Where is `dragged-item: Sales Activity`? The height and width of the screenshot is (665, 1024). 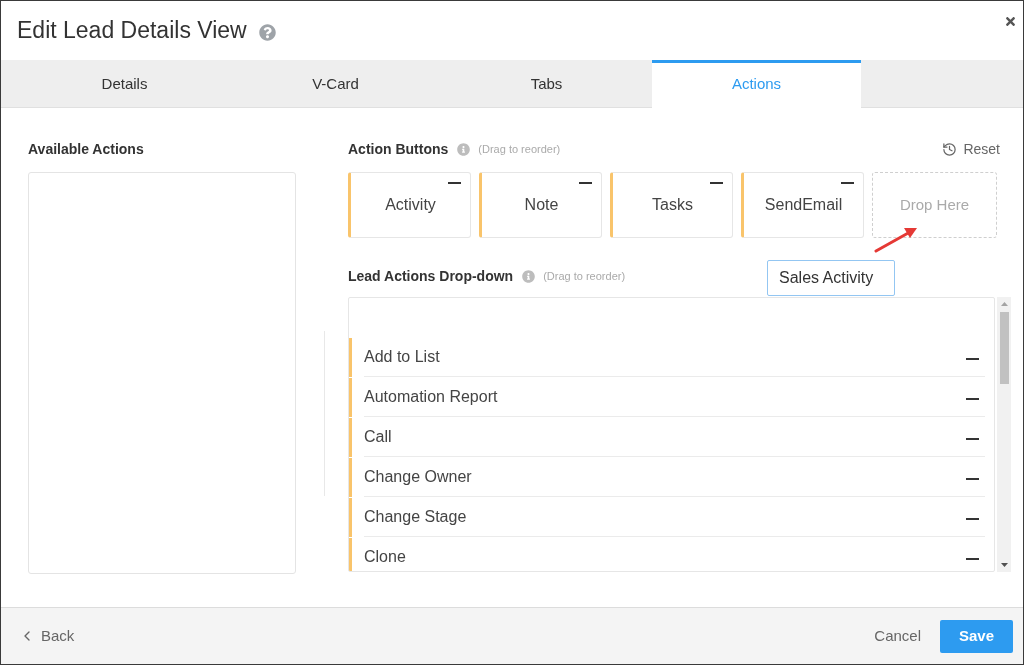 dragged-item: Sales Activity is located at coordinates (831, 278).